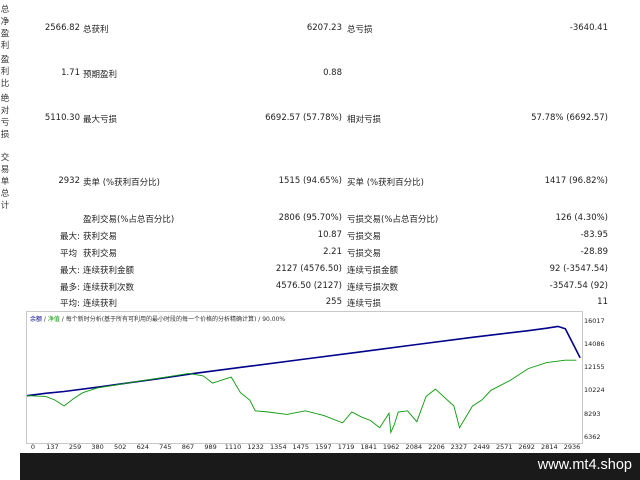 The image size is (640, 480). Describe the element at coordinates (391, 447) in the screenshot. I see `x-tick-label: 1962` at that location.